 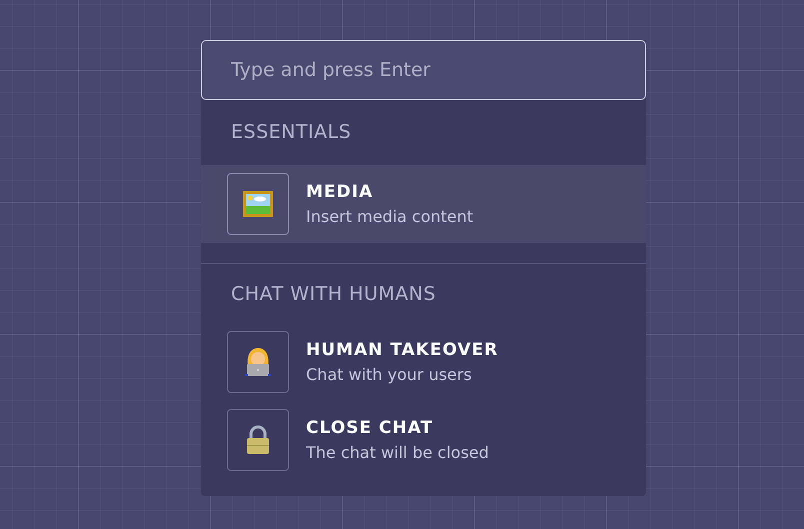 What do you see at coordinates (402, 350) in the screenshot?
I see `item-title: HUMAN TAKEOVER` at bounding box center [402, 350].